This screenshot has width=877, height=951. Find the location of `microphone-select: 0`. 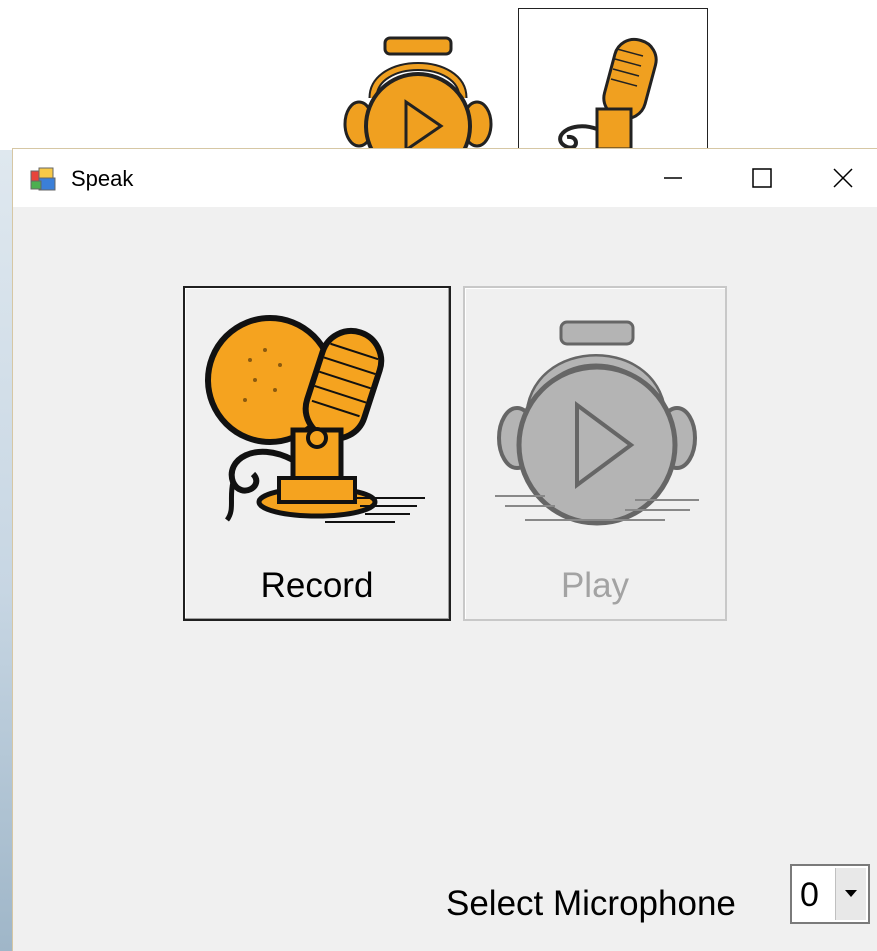

microphone-select: 0 is located at coordinates (830, 894).